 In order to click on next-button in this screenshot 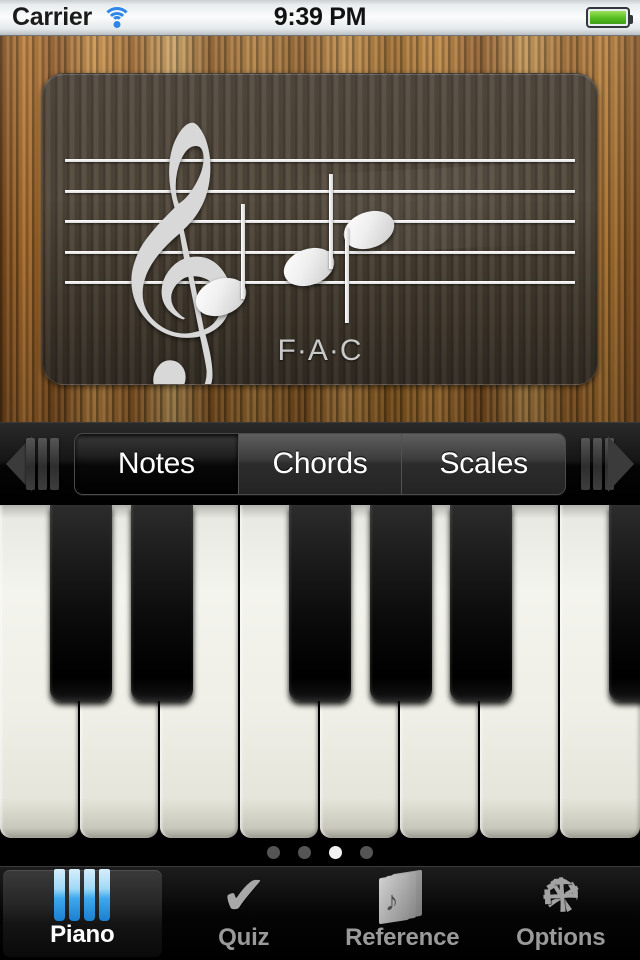, I will do `click(604, 464)`.